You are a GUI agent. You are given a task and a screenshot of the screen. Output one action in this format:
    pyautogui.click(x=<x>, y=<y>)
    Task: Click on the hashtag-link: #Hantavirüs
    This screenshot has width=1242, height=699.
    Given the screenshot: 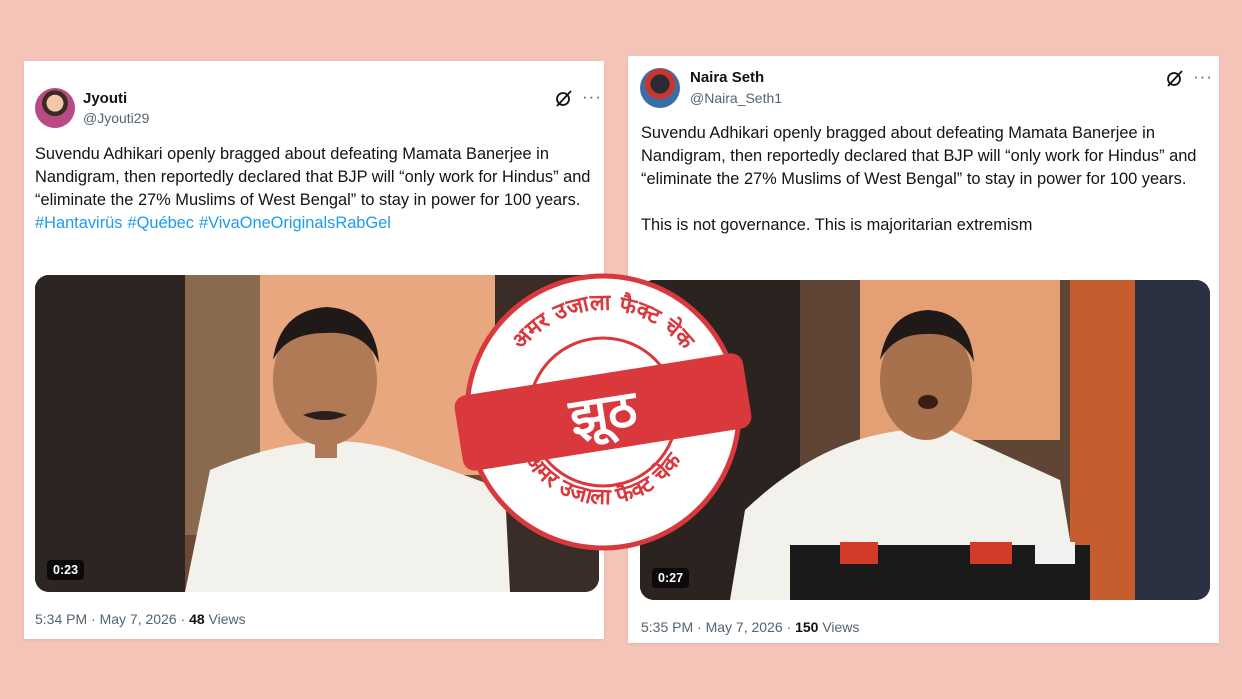 What is the action you would take?
    pyautogui.click(x=78, y=223)
    